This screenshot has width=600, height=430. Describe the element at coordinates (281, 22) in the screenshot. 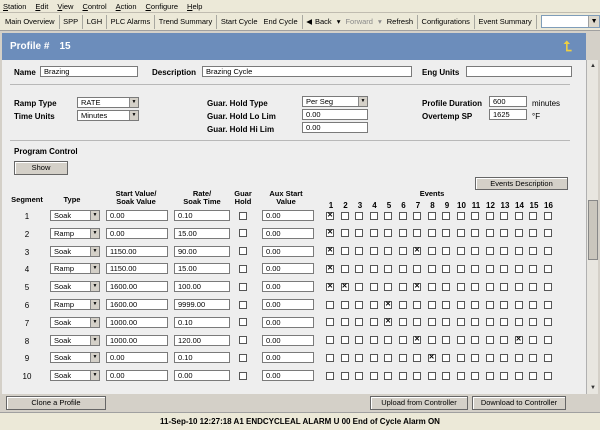

I see `end-cycle-button: End Cycle` at that location.